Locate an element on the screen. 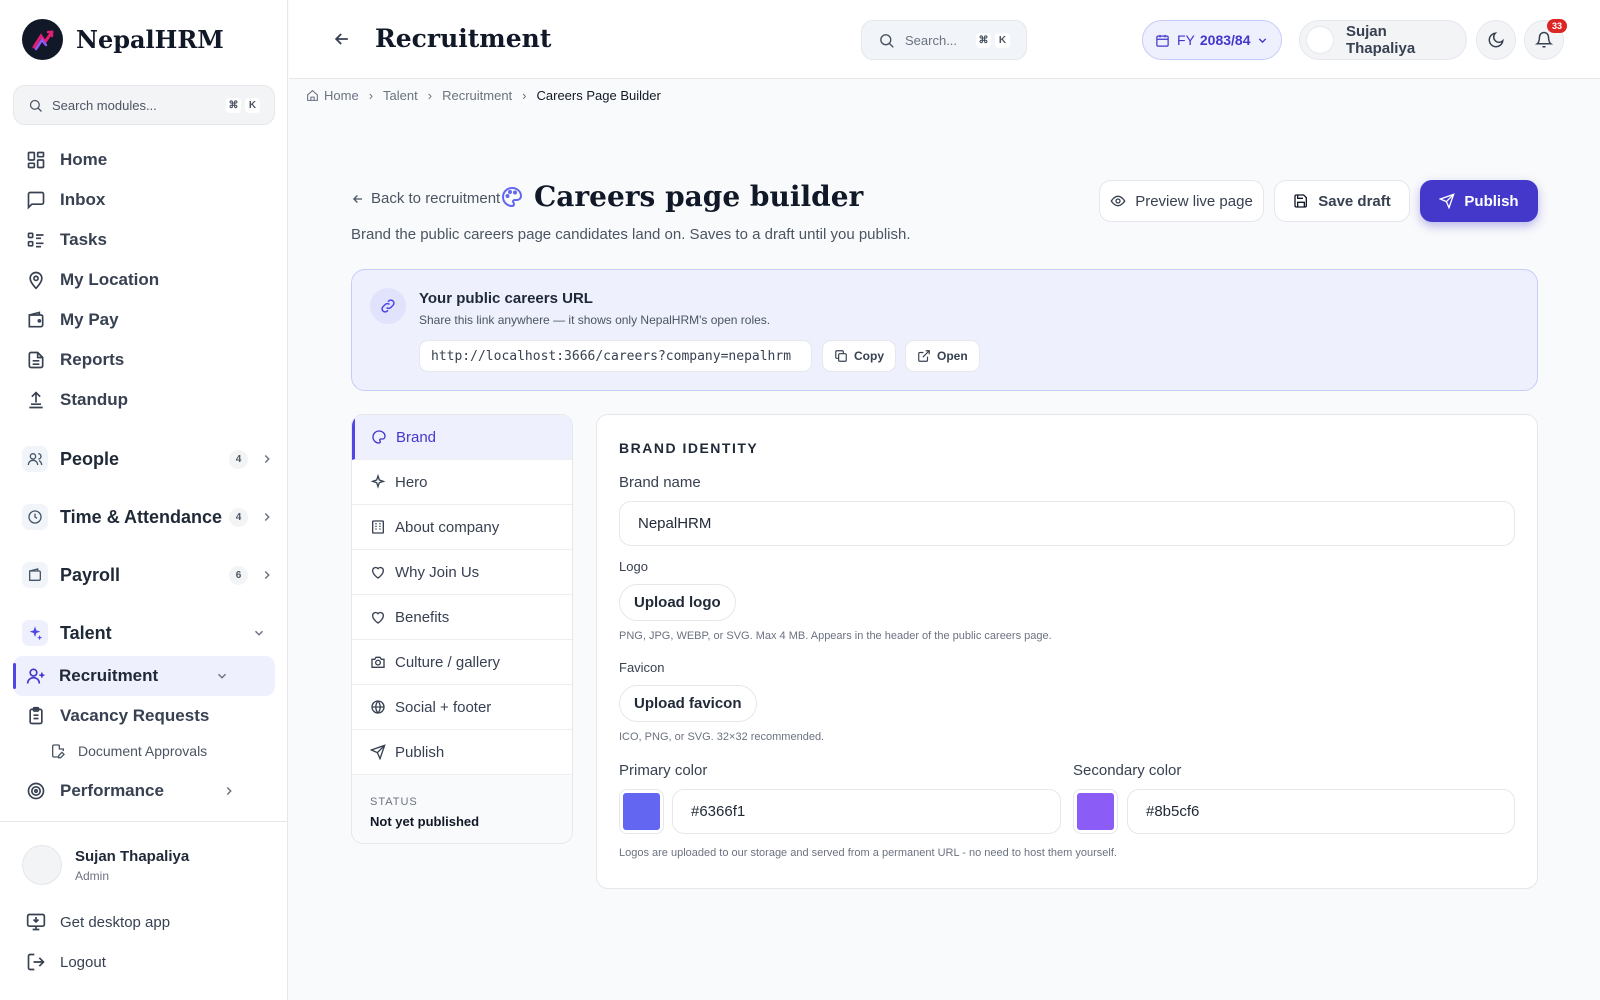 The width and height of the screenshot is (1600, 1000). open-url-button: Open is located at coordinates (942, 356).